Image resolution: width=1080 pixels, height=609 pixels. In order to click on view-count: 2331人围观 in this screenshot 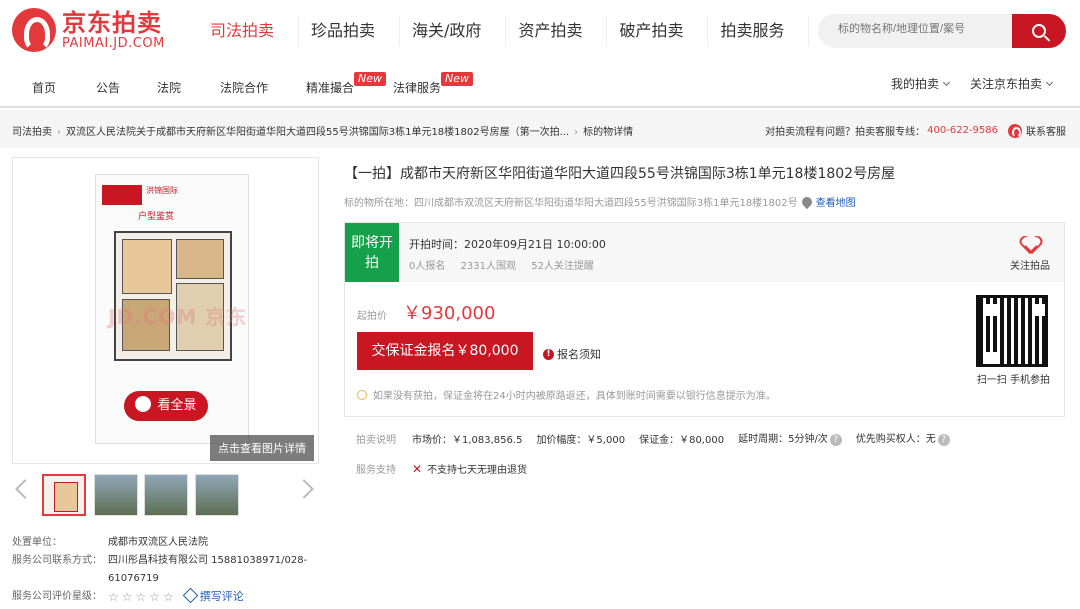, I will do `click(488, 266)`.